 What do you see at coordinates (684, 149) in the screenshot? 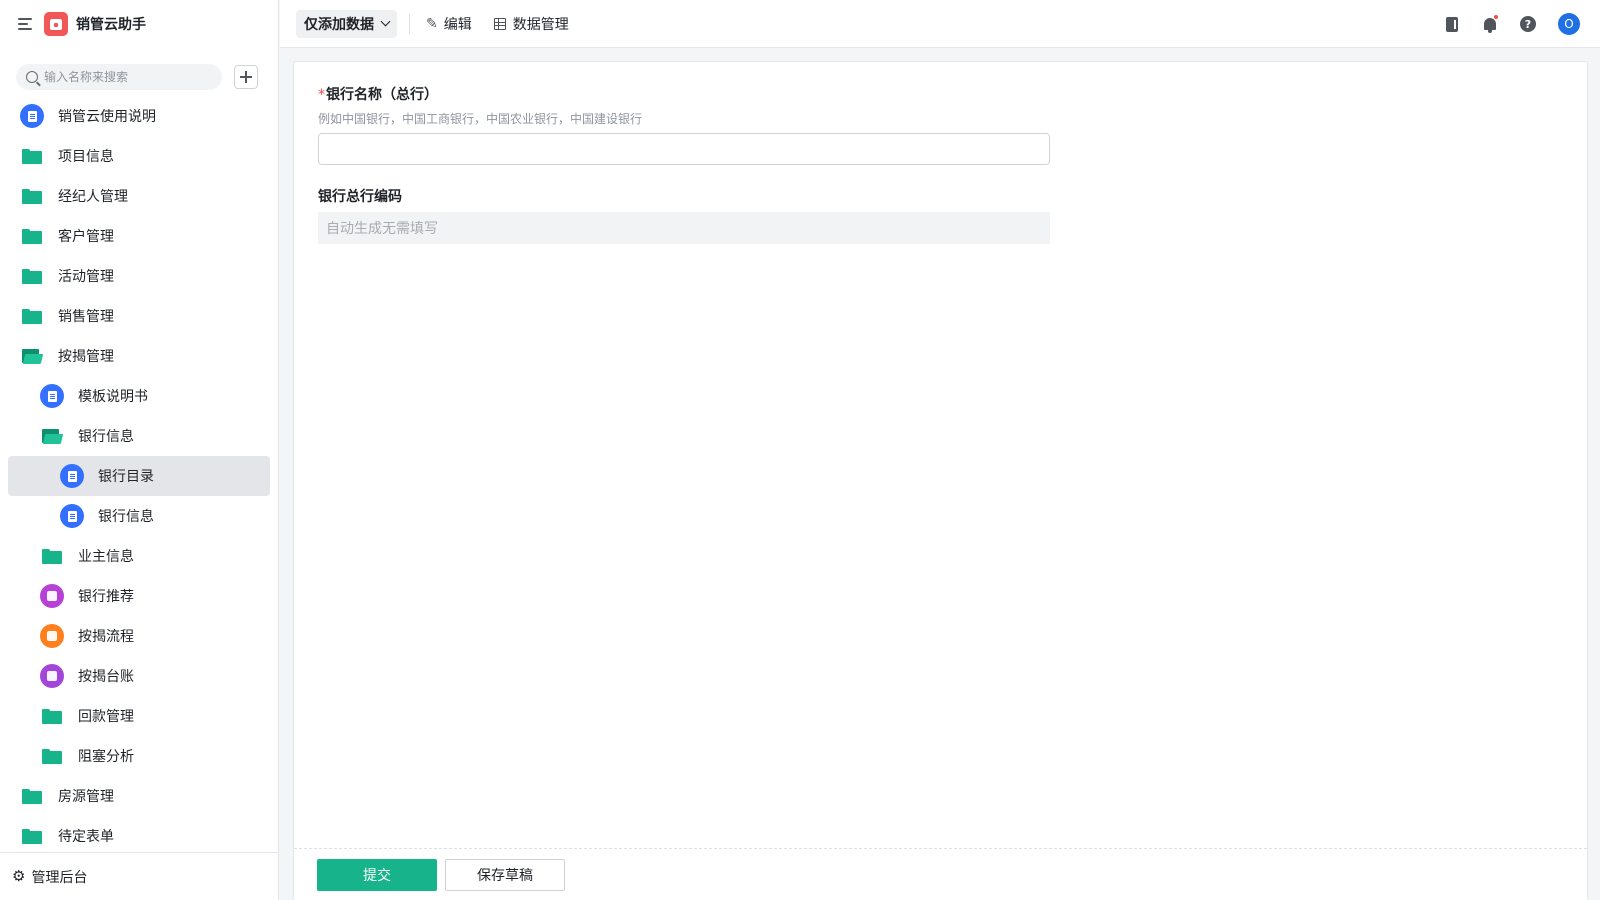
I see `bank-name-input` at bounding box center [684, 149].